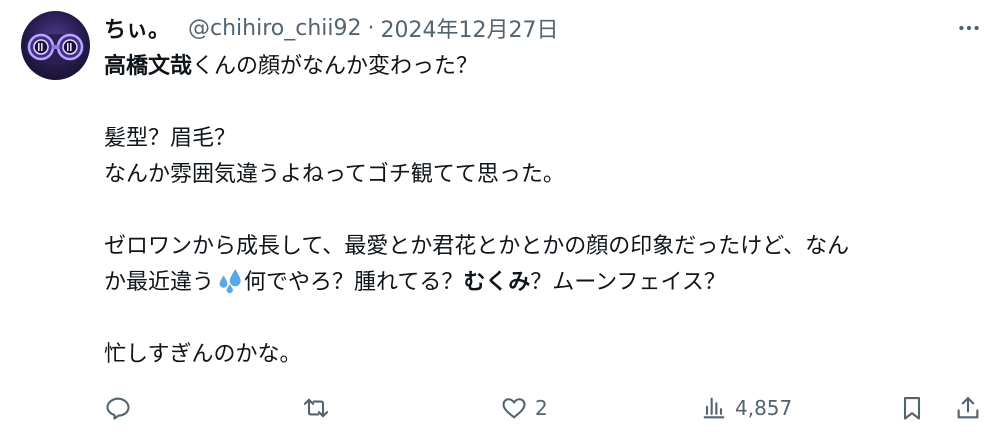 This screenshot has width=1000, height=437. I want to click on tweet-line-text: 髪型？眉毛？, so click(170, 138).